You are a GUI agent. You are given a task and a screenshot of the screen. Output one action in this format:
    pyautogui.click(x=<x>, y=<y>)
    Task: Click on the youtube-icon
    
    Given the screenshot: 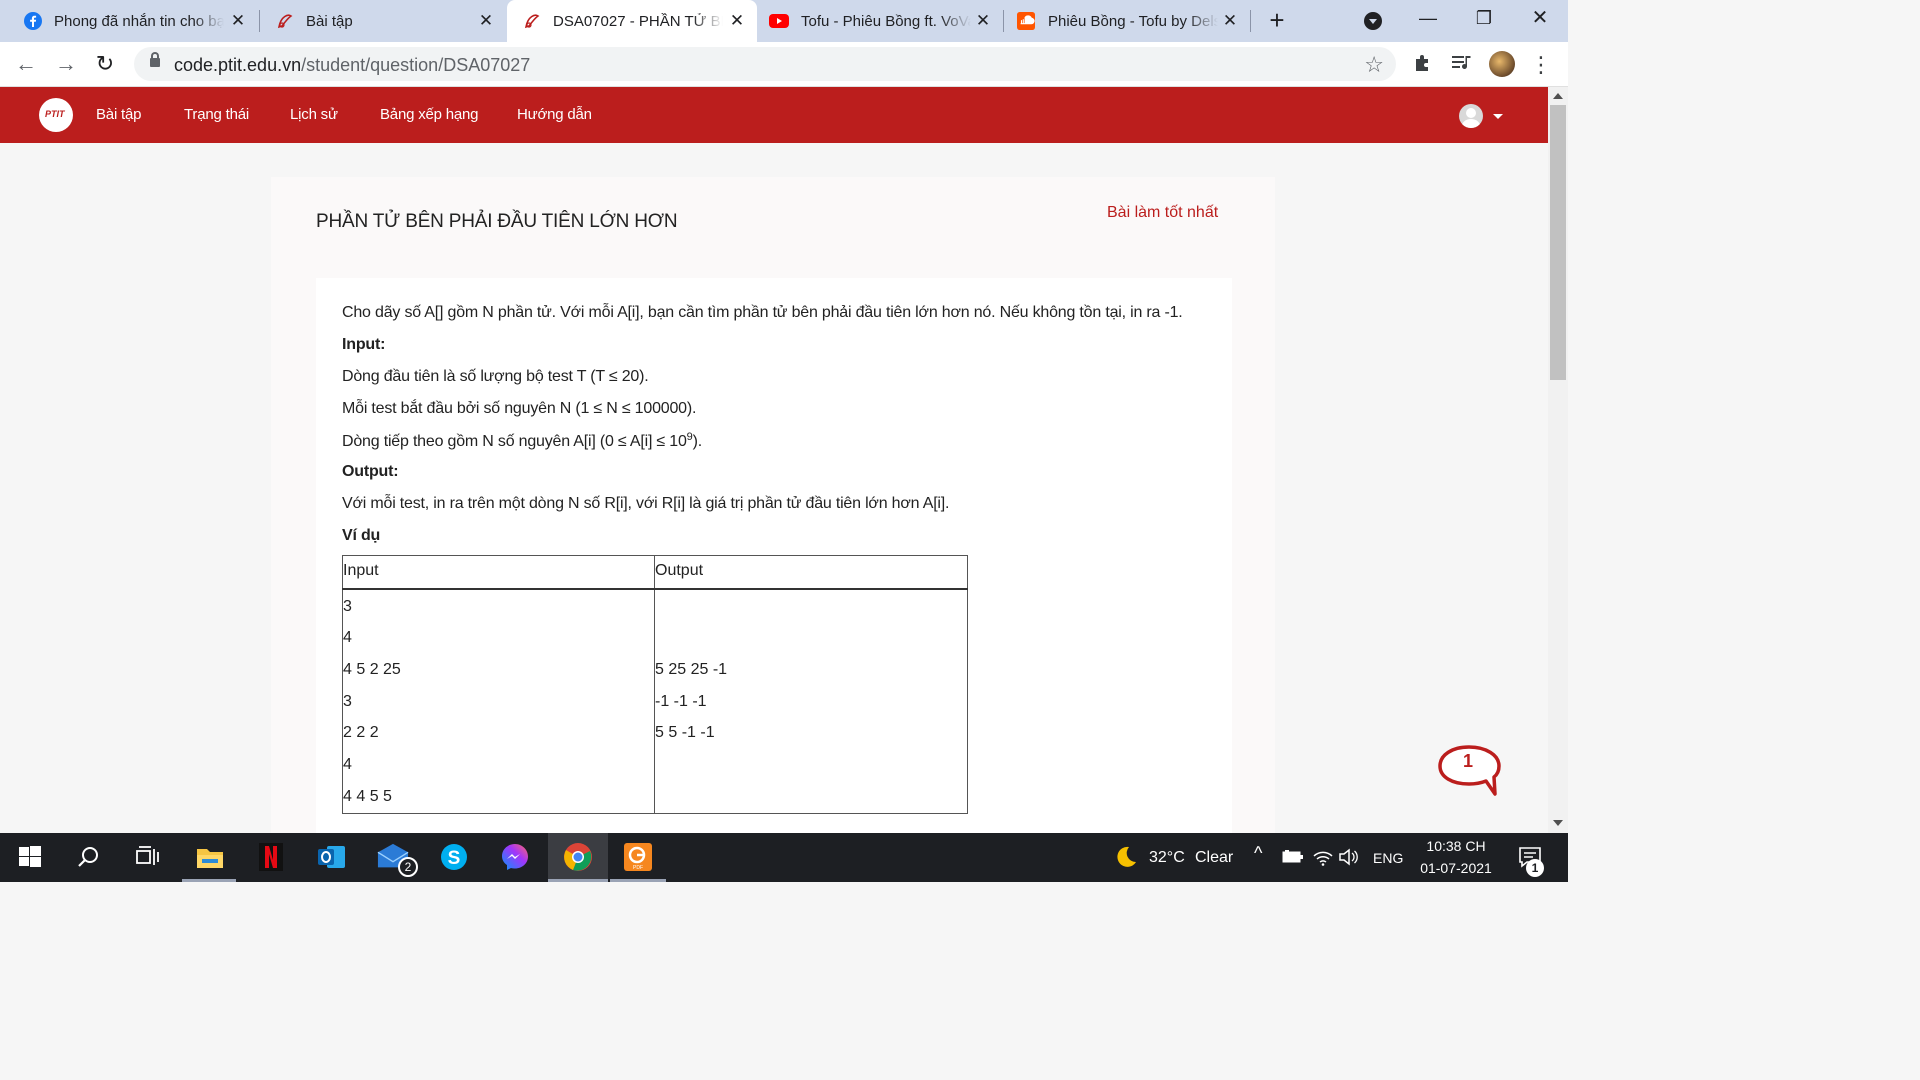 What is the action you would take?
    pyautogui.click(x=779, y=21)
    